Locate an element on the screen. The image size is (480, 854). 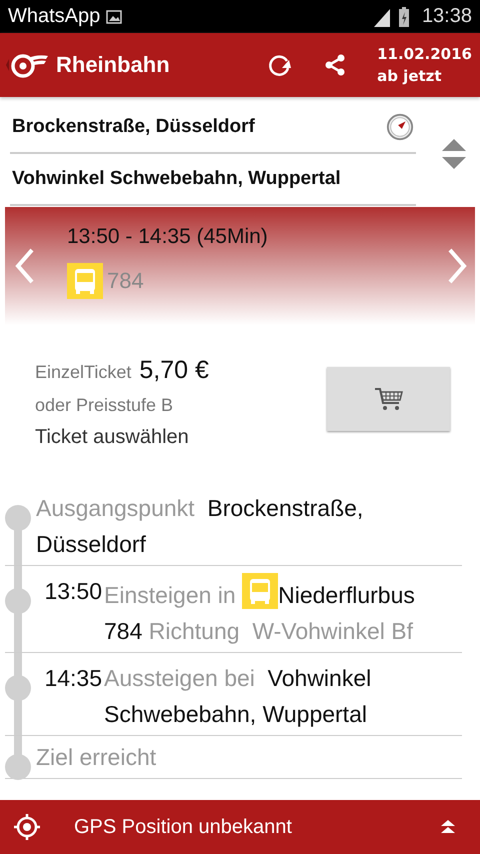
cart-icon is located at coordinates (389, 399).